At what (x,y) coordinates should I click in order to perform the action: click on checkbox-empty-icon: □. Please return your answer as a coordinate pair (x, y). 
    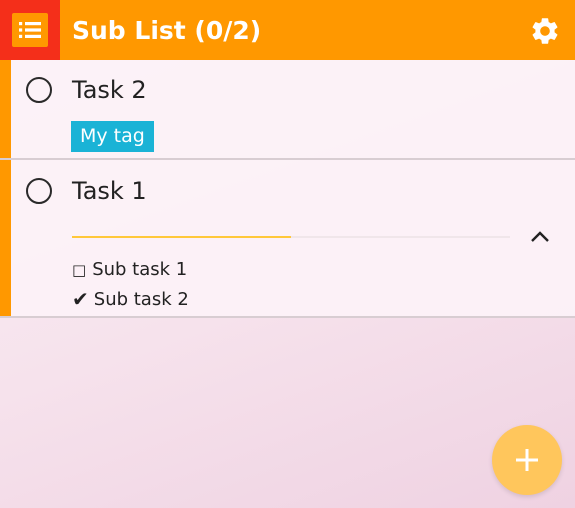
    Looking at the image, I should click on (79, 269).